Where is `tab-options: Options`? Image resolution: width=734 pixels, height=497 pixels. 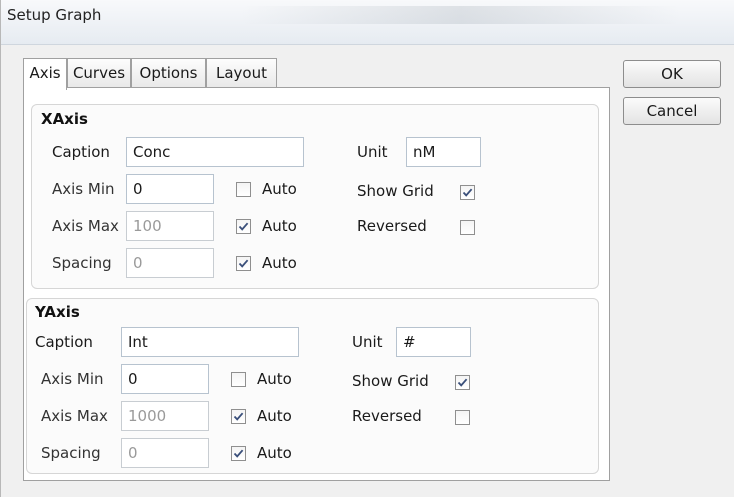
tab-options: Options is located at coordinates (168, 73).